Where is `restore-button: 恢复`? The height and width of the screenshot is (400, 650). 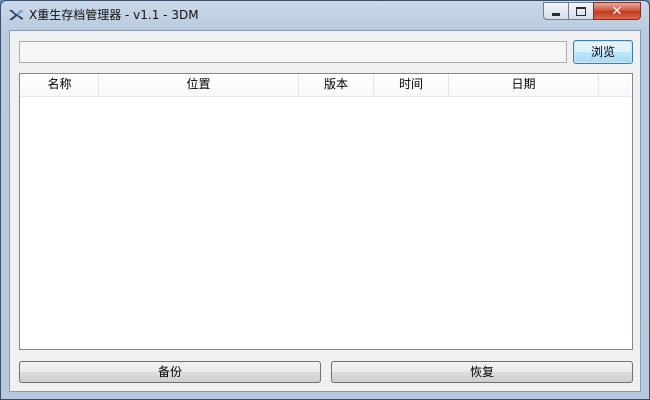 restore-button: 恢复 is located at coordinates (482, 372).